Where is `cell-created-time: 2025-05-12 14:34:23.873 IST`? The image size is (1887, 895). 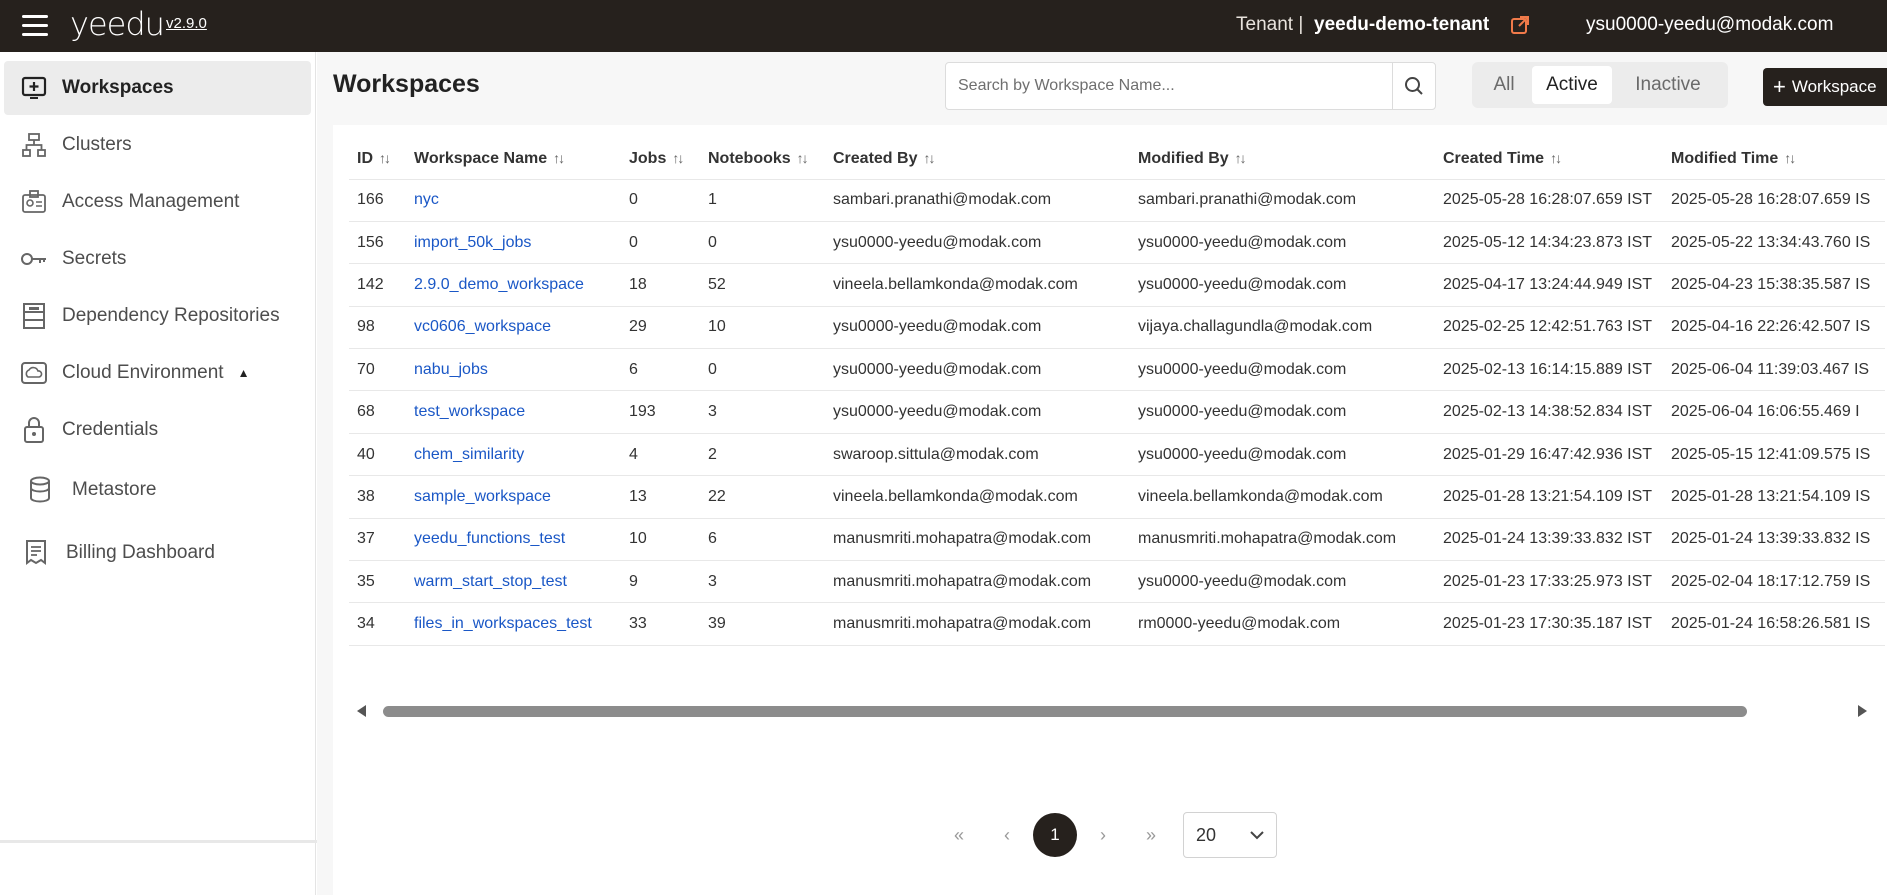 cell-created-time: 2025-05-12 14:34:23.873 IST is located at coordinates (1549, 242).